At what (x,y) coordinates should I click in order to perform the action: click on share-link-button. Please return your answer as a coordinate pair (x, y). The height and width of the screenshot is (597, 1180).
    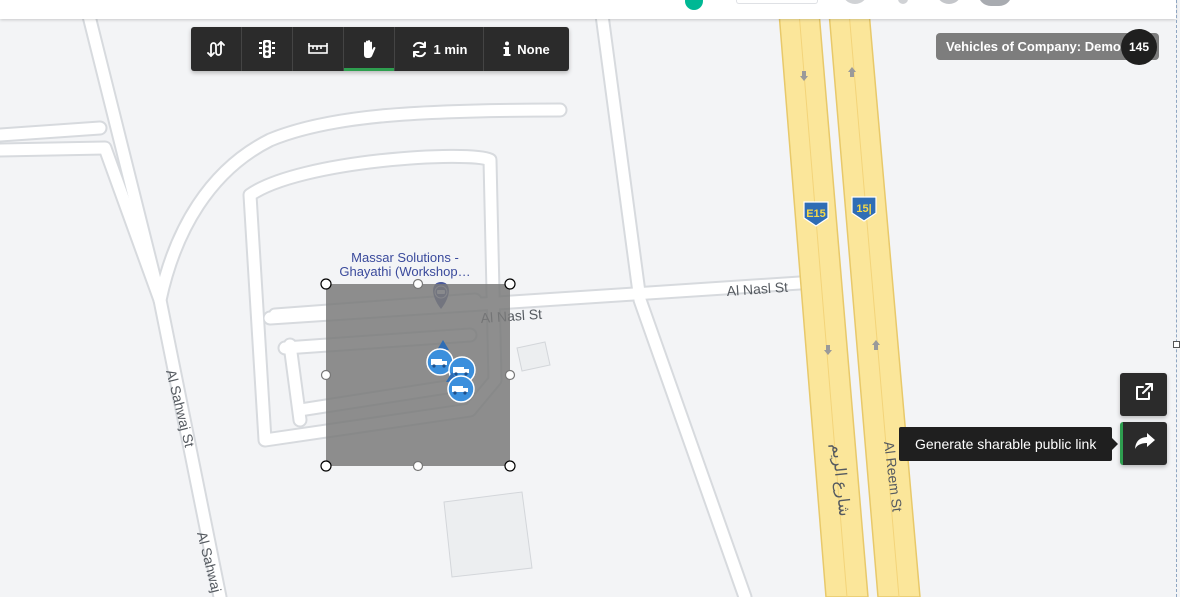
    Looking at the image, I should click on (1143, 443).